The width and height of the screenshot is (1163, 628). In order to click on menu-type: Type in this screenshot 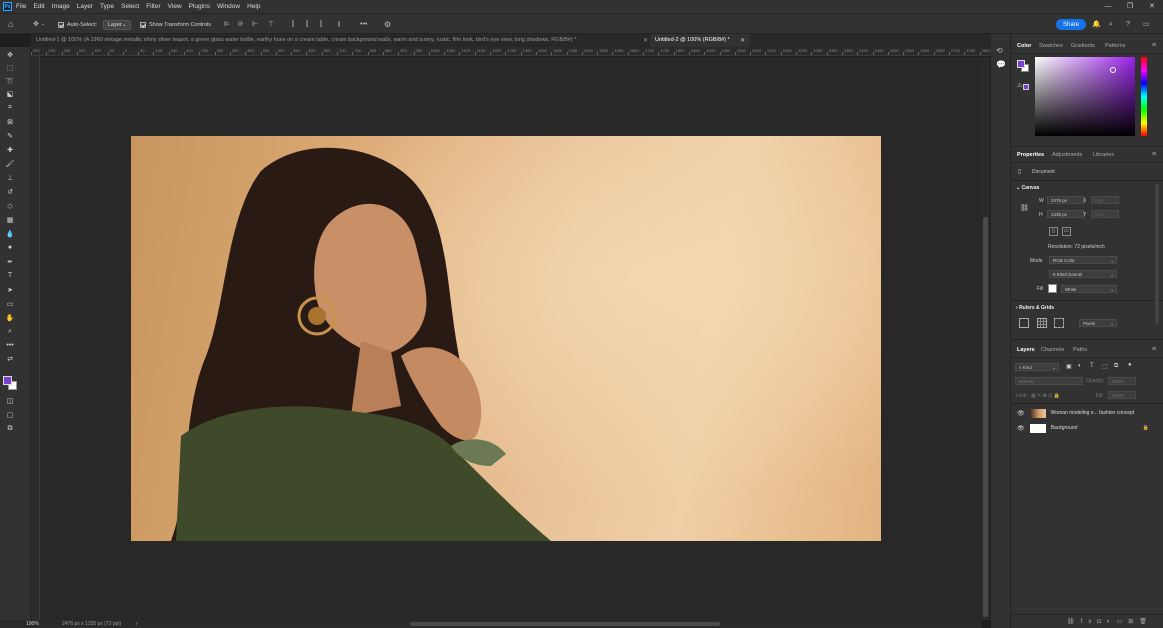, I will do `click(107, 6)`.